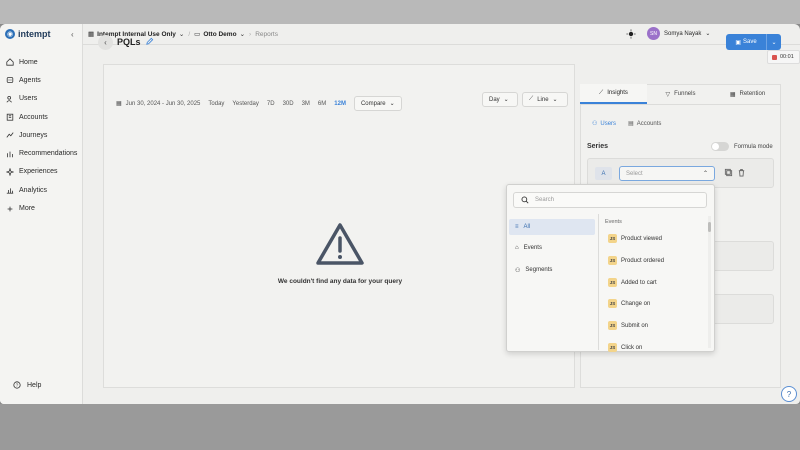 This screenshot has width=800, height=450. I want to click on entity-users: ⚇ Users, so click(604, 124).